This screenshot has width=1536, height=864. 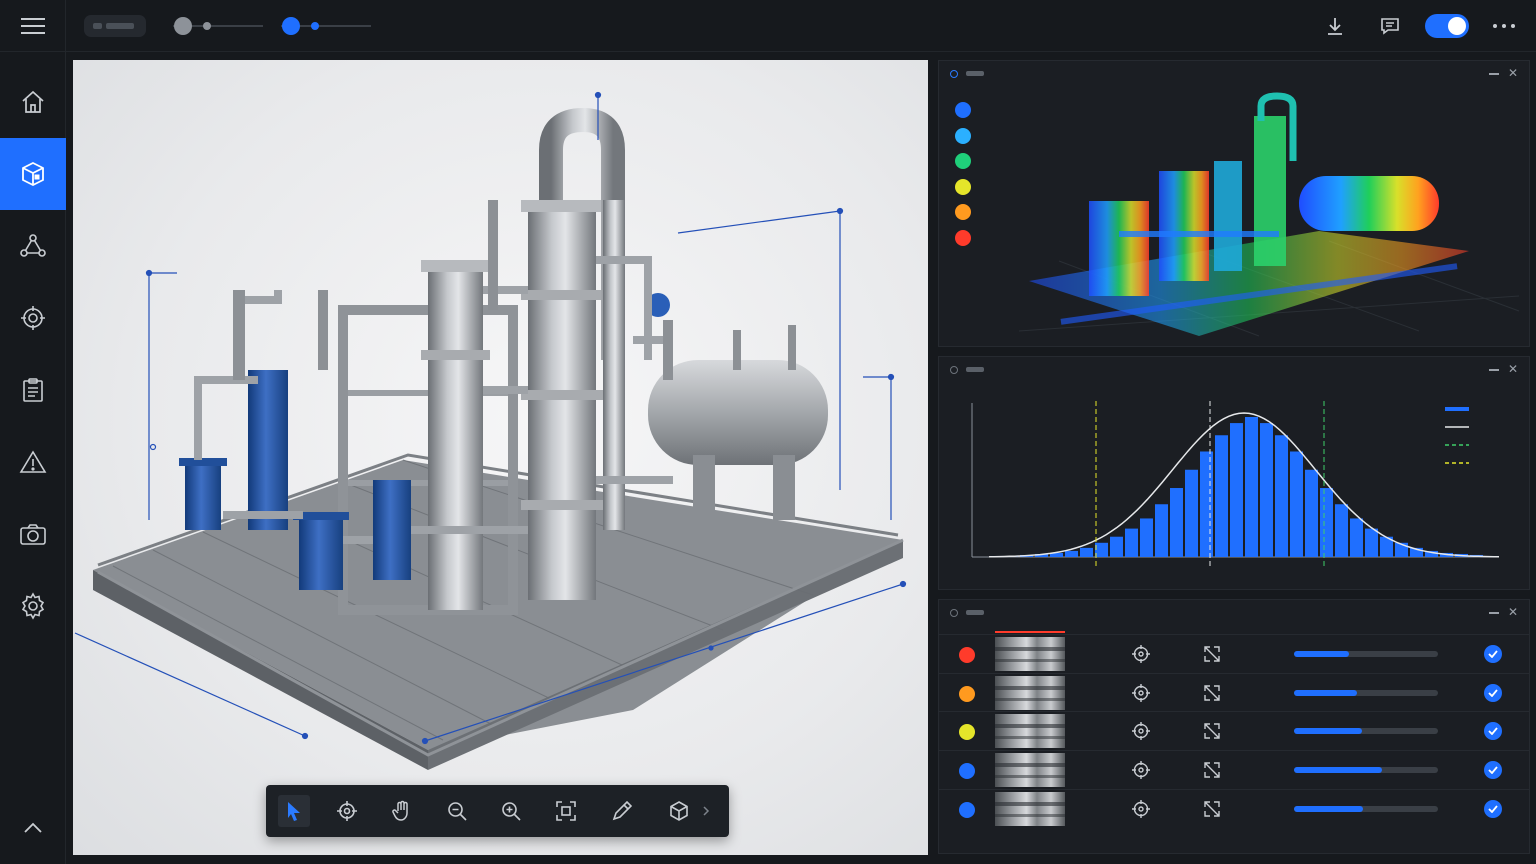 I want to click on camera-icon, so click(x=33, y=534).